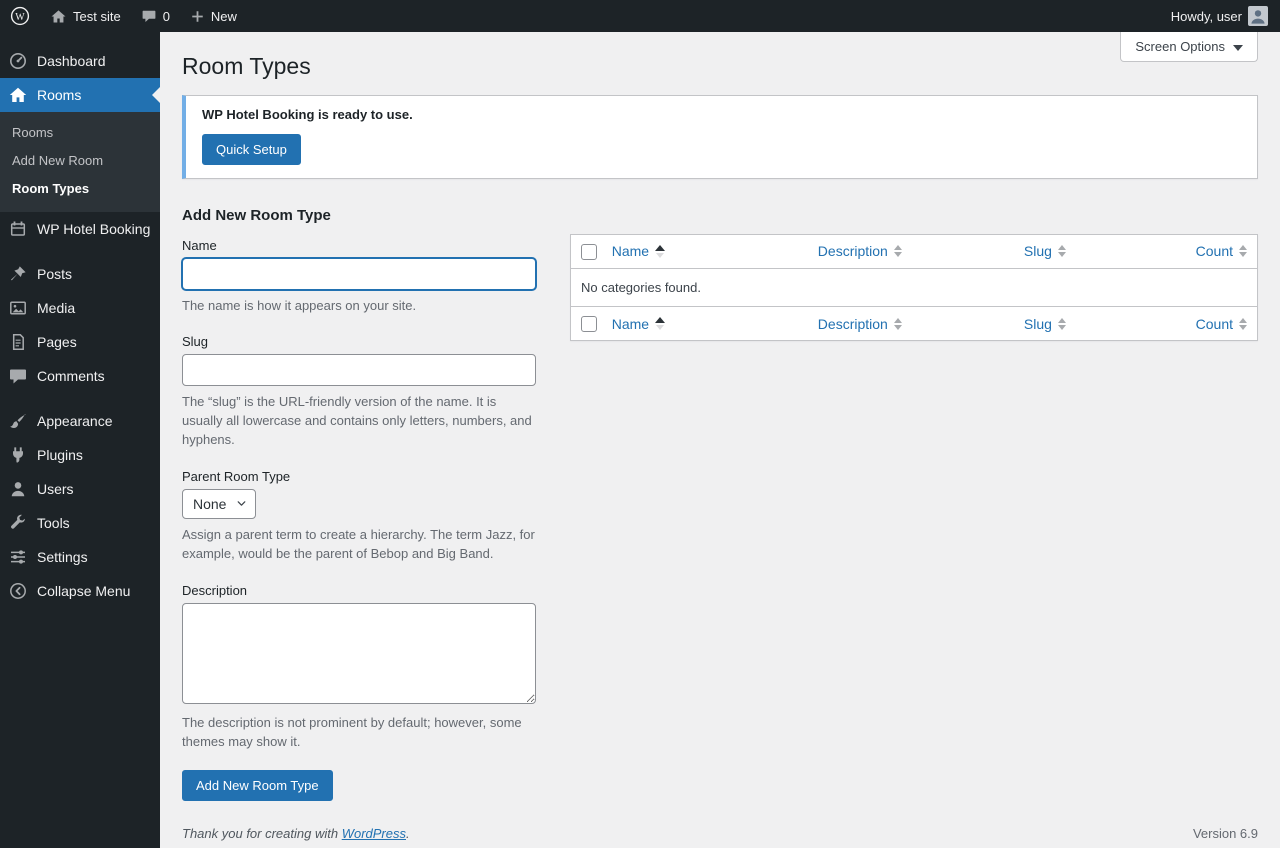  Describe the element at coordinates (18, 421) in the screenshot. I see `appearance-icon` at that location.